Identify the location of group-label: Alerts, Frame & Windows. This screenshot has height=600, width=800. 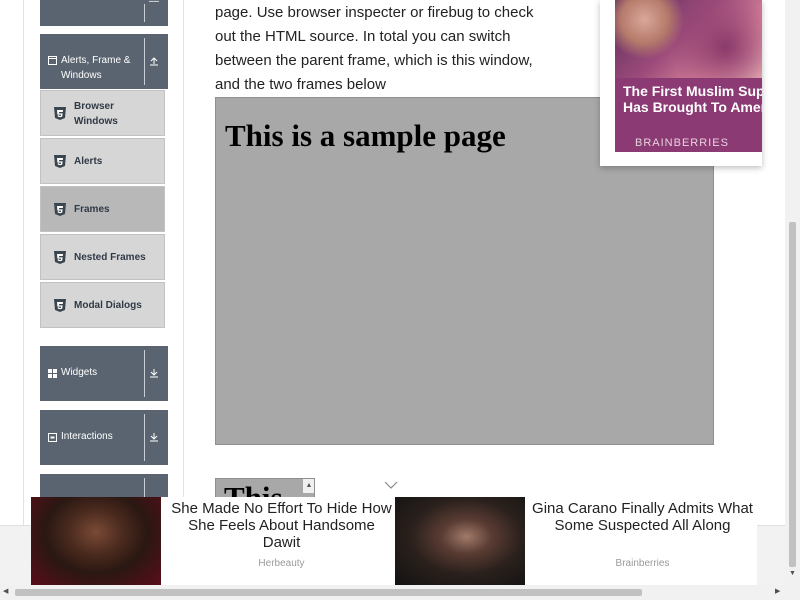
(96, 68).